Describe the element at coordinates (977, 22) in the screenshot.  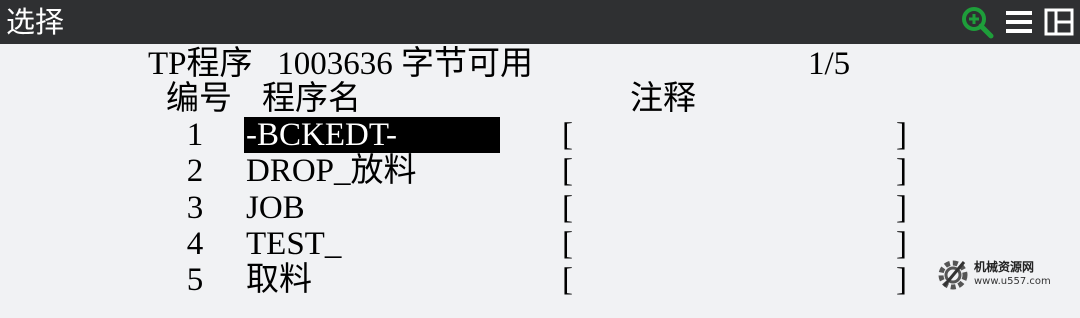
I see `zoom-in-icon` at that location.